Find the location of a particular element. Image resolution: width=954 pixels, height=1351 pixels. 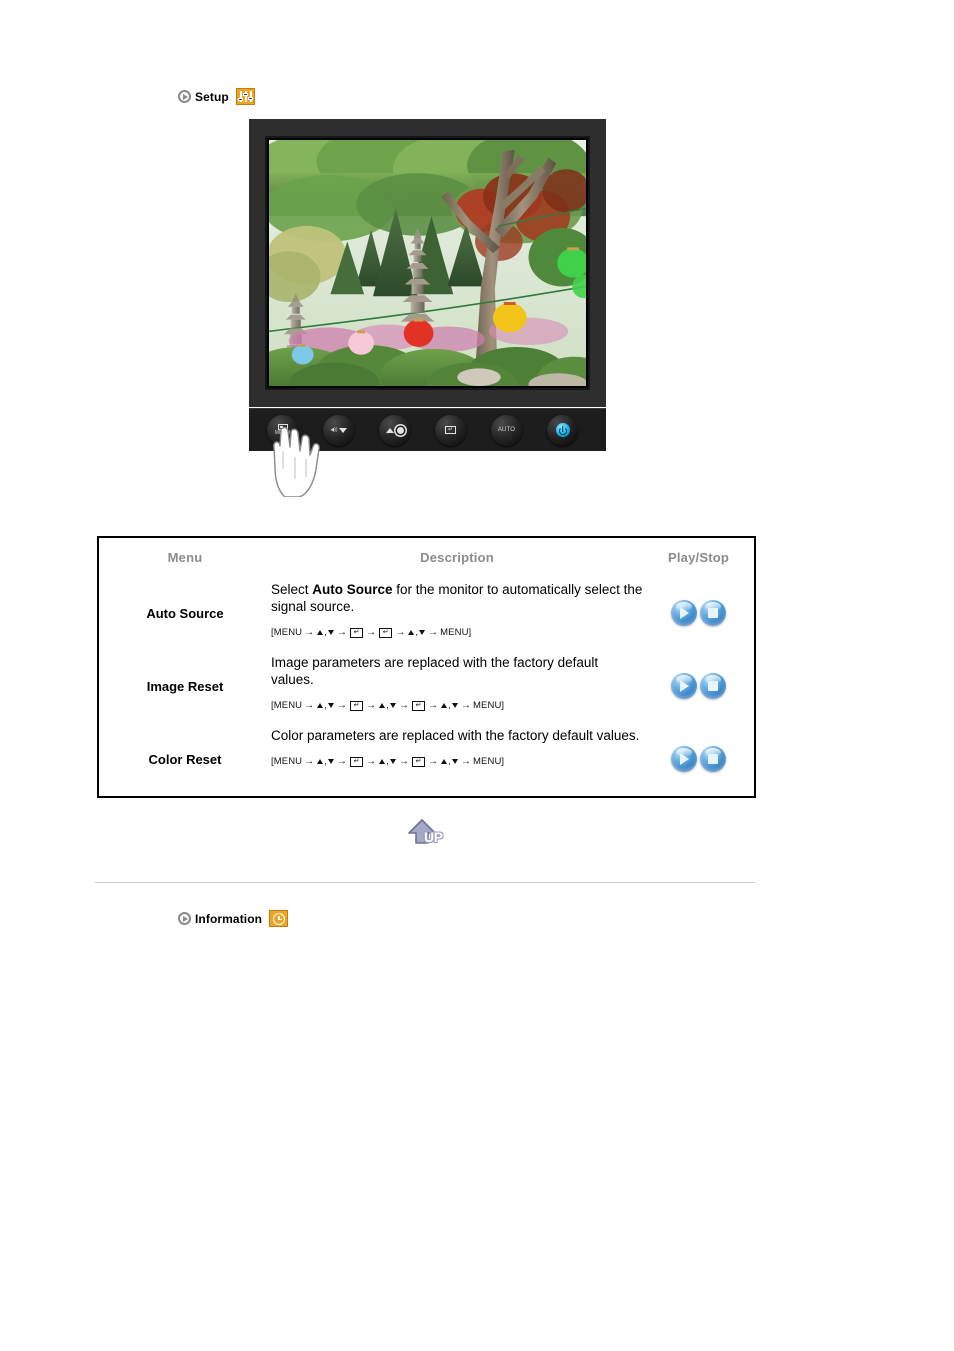

row-menu-label: Image Reset is located at coordinates (185, 686).